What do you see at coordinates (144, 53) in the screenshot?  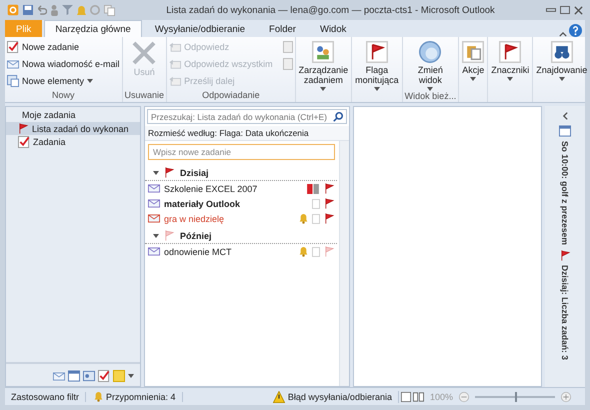 I see `delete-icon` at bounding box center [144, 53].